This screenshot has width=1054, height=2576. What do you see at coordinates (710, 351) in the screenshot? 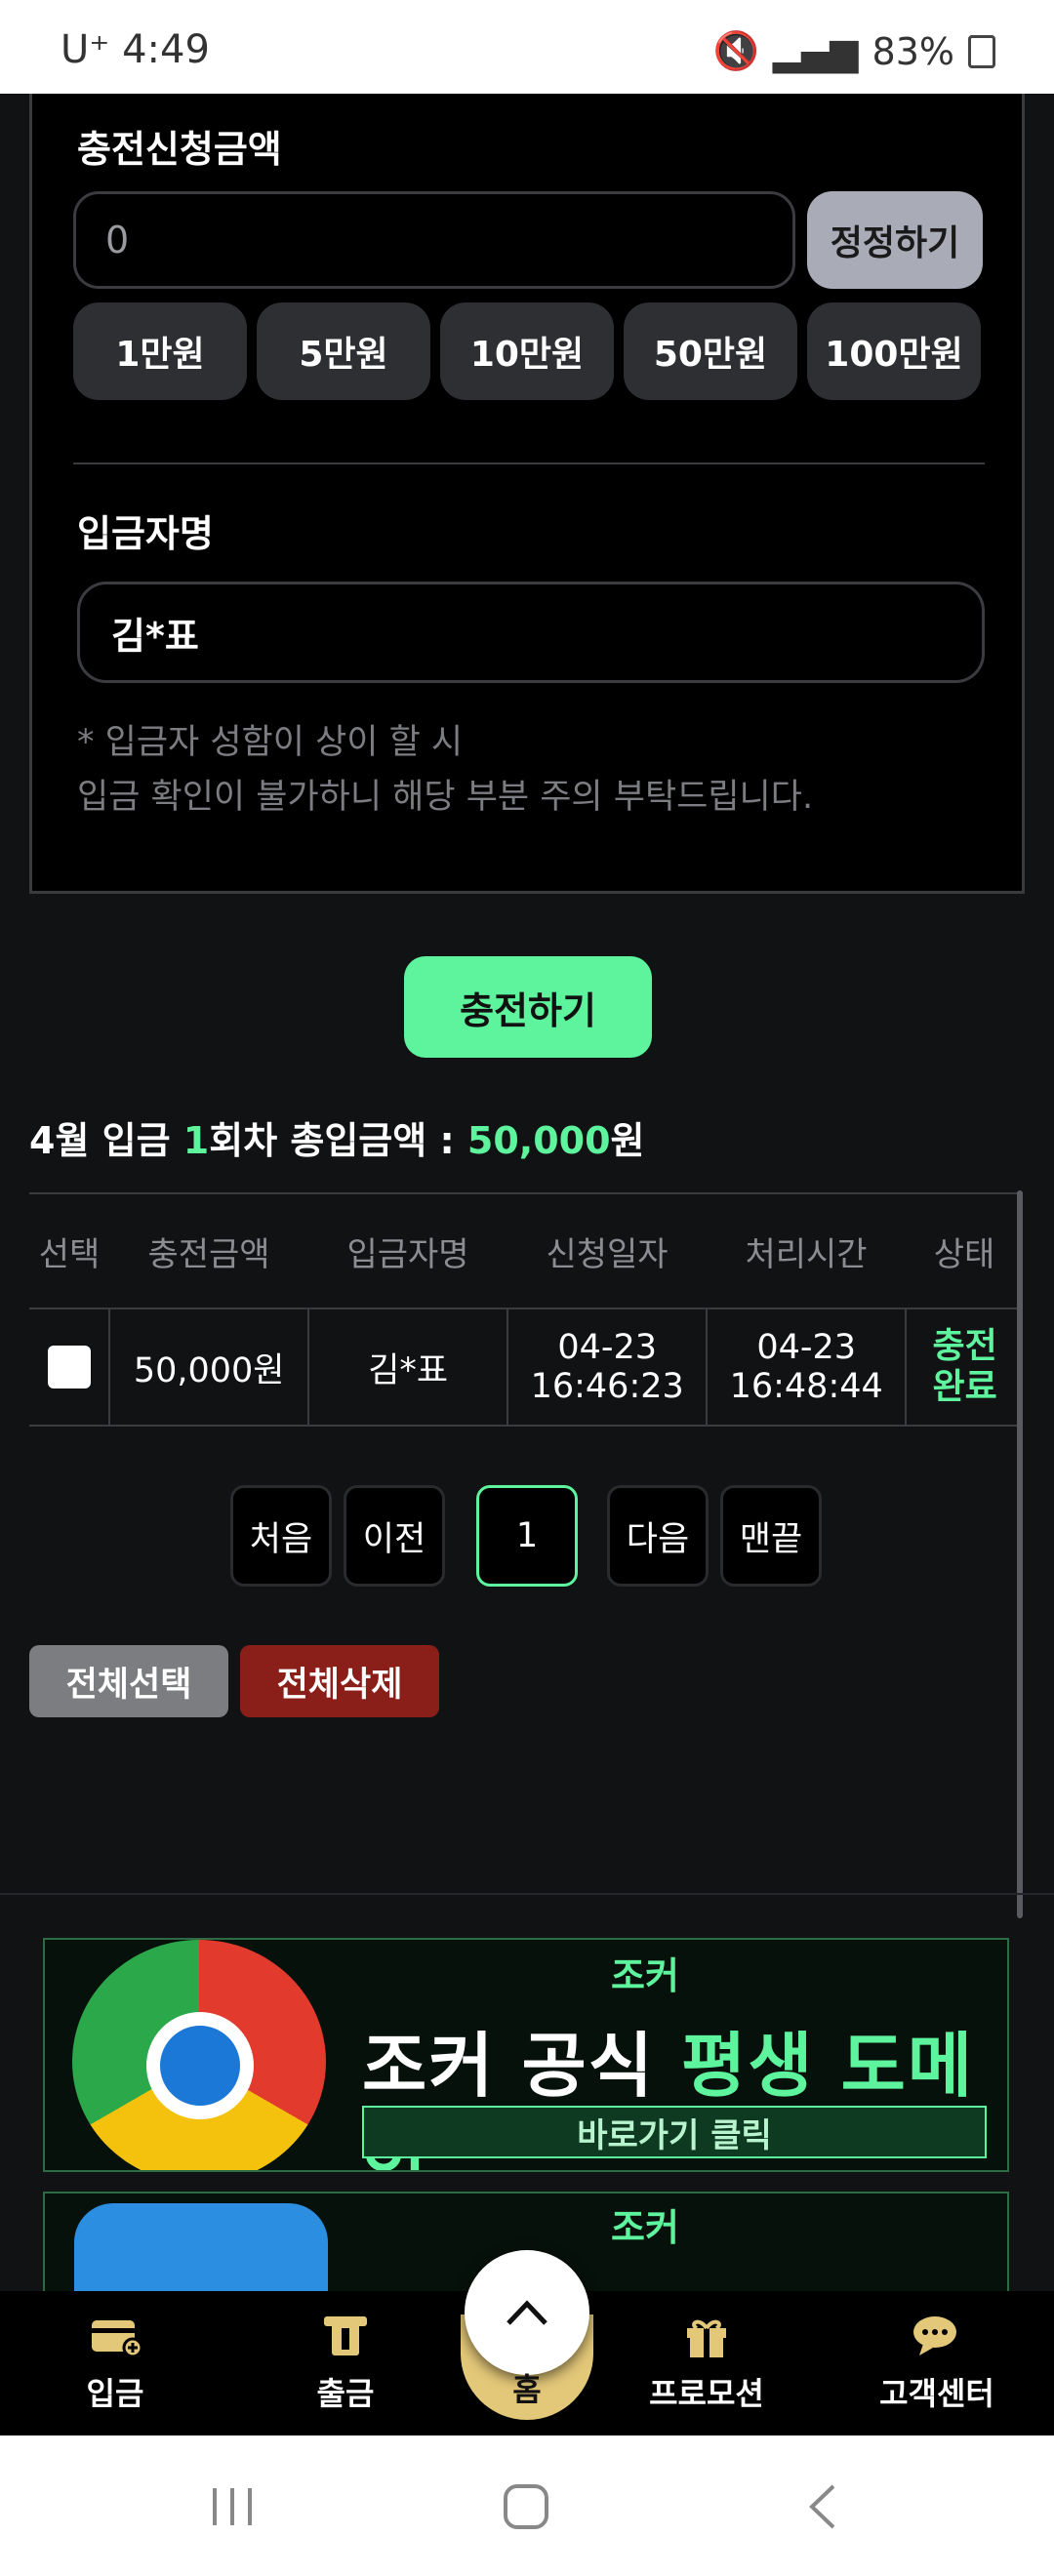
I see `quick-amount-50: 50만원` at bounding box center [710, 351].